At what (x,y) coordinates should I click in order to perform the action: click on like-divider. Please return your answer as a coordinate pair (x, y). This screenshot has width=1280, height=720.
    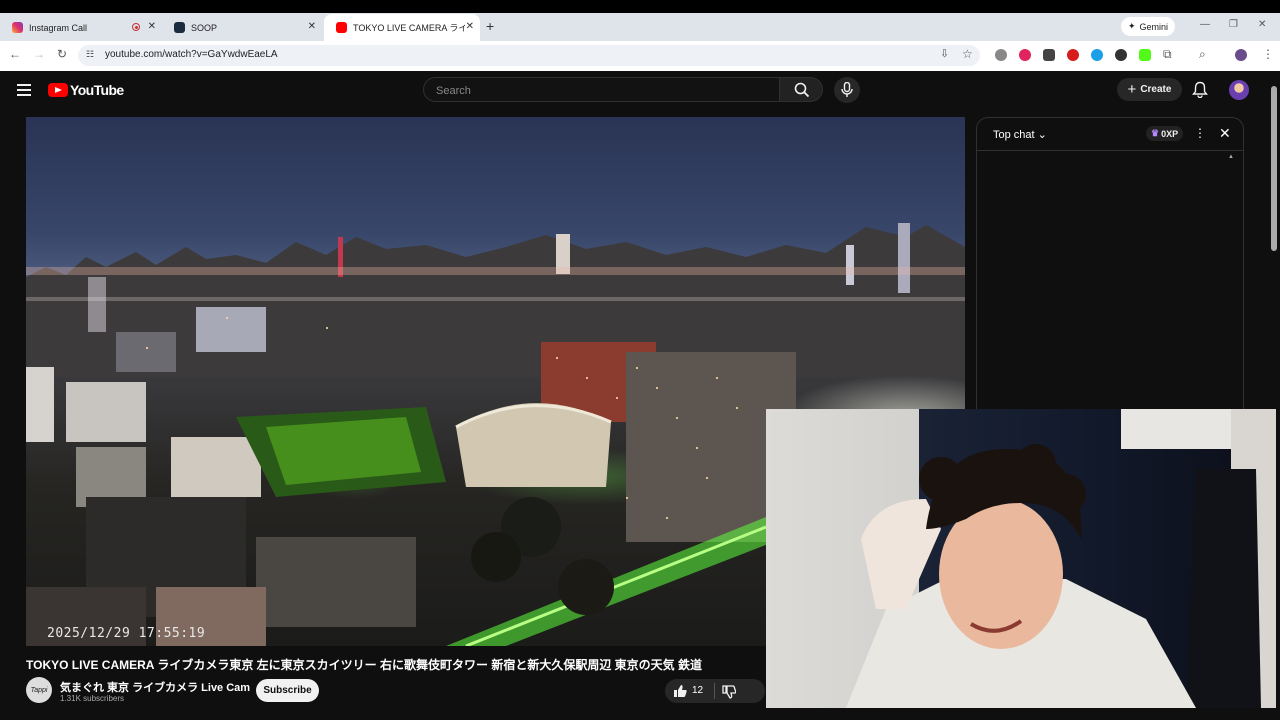
    Looking at the image, I should click on (714, 691).